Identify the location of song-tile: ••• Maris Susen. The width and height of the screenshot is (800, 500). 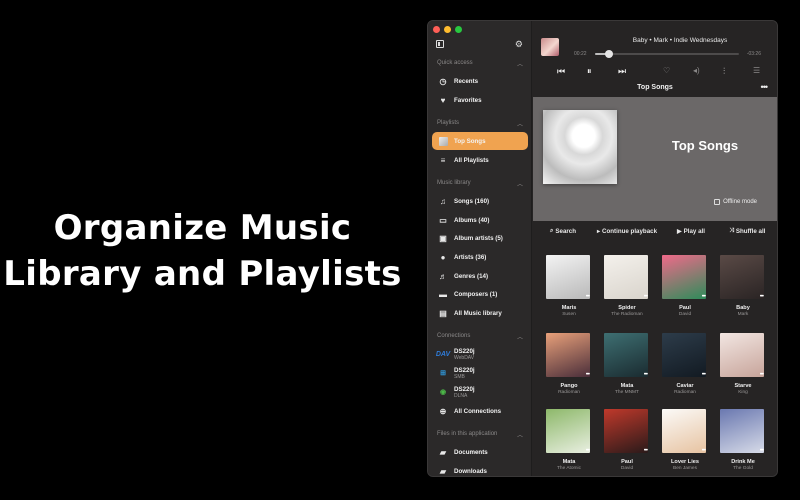
(569, 286).